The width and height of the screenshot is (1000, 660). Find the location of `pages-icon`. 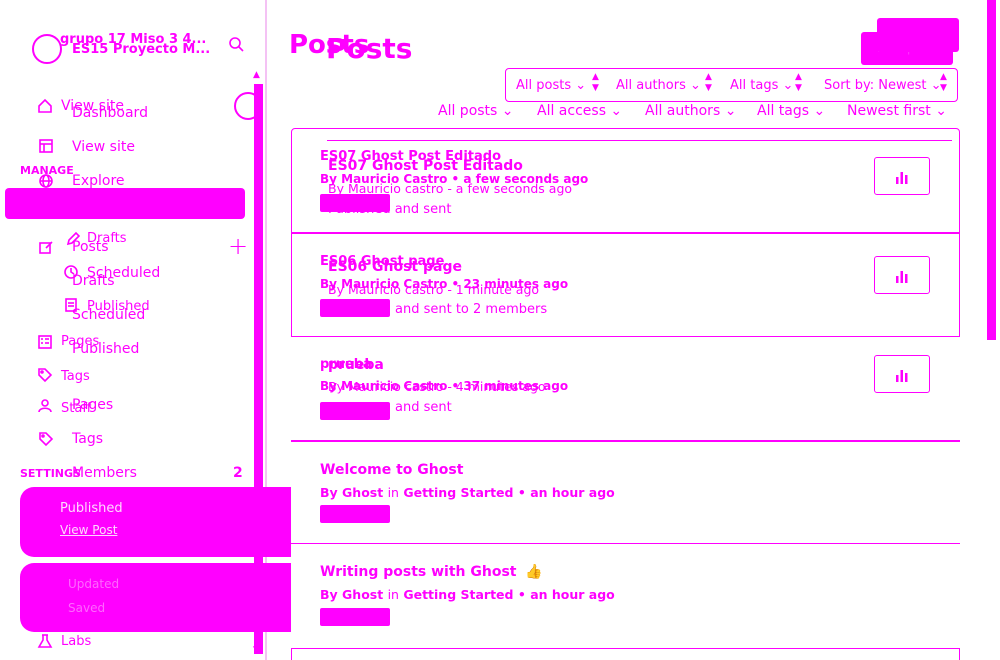

pages-icon is located at coordinates (45, 342).